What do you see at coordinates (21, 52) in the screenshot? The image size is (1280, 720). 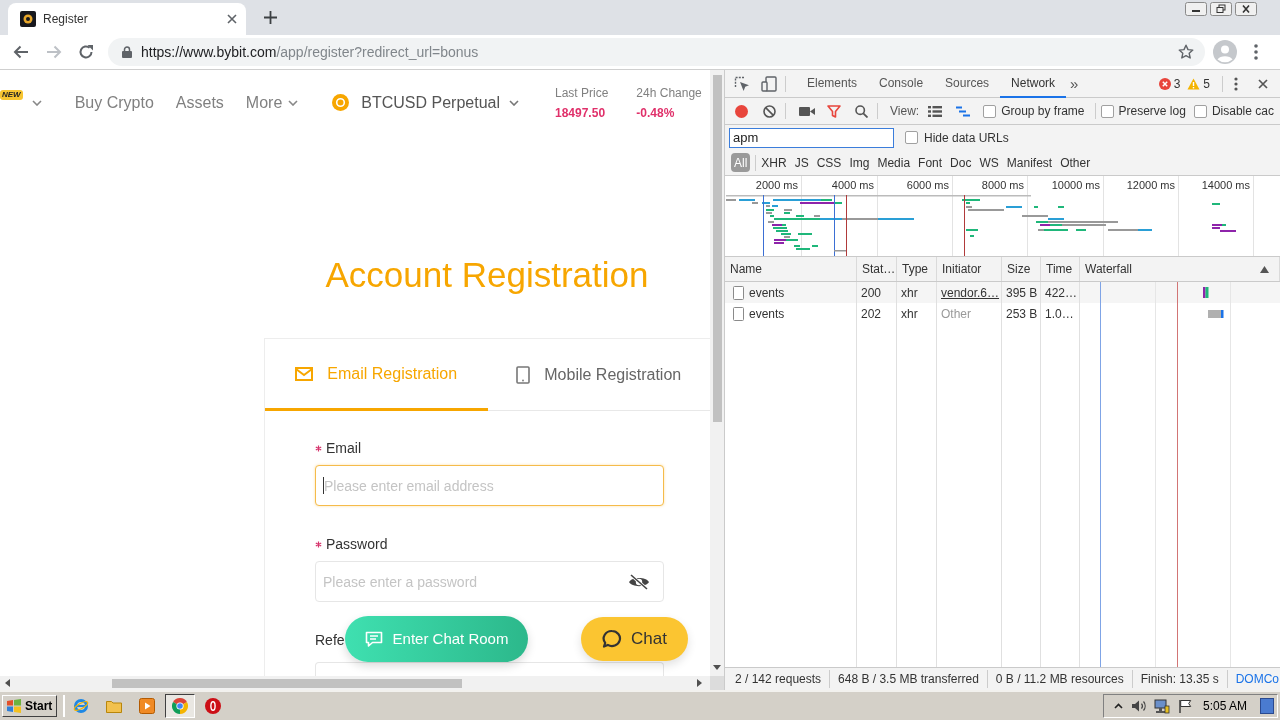 I see `back-arrow-icon` at bounding box center [21, 52].